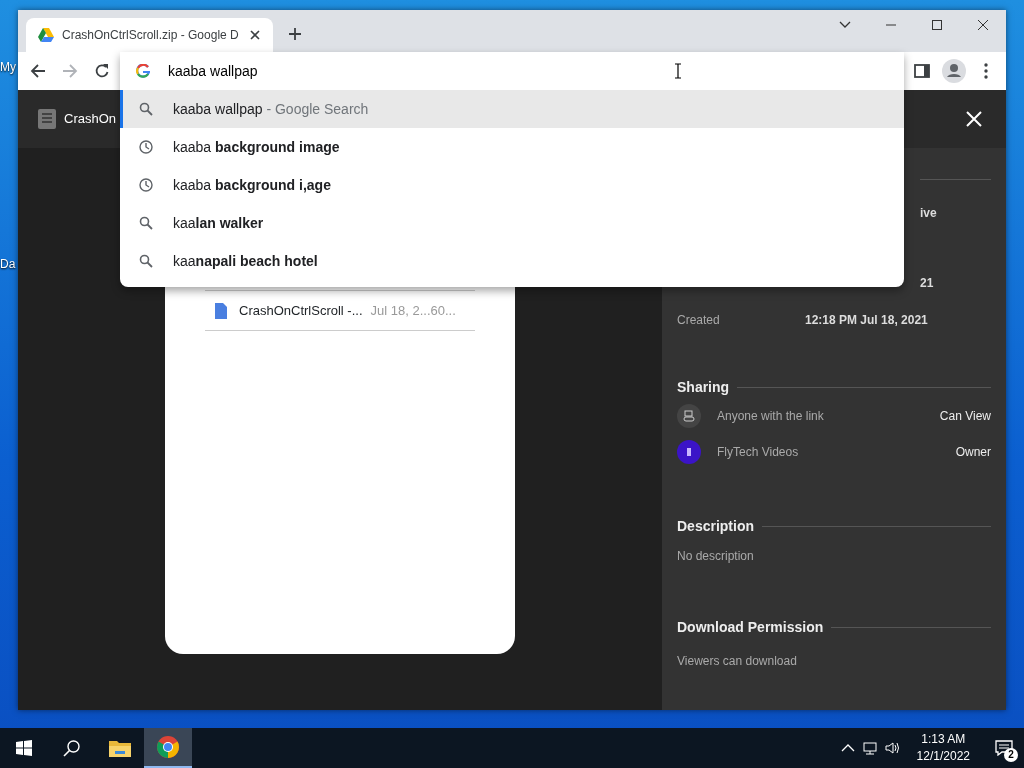 The width and height of the screenshot is (1024, 768). What do you see at coordinates (845, 25) in the screenshot?
I see `chevron-down-icon` at bounding box center [845, 25].